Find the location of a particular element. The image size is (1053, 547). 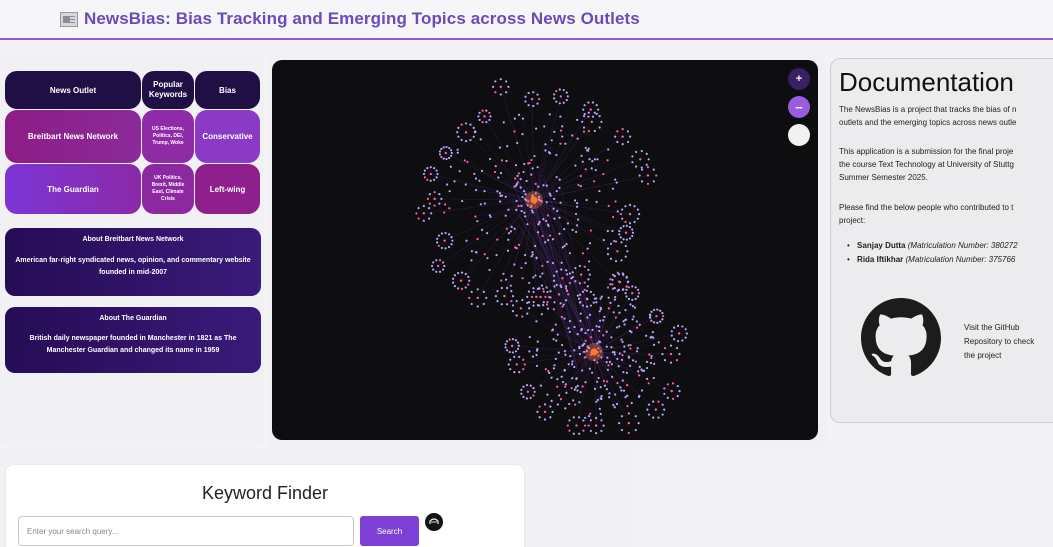

chat-icon-glyph is located at coordinates (434, 521).